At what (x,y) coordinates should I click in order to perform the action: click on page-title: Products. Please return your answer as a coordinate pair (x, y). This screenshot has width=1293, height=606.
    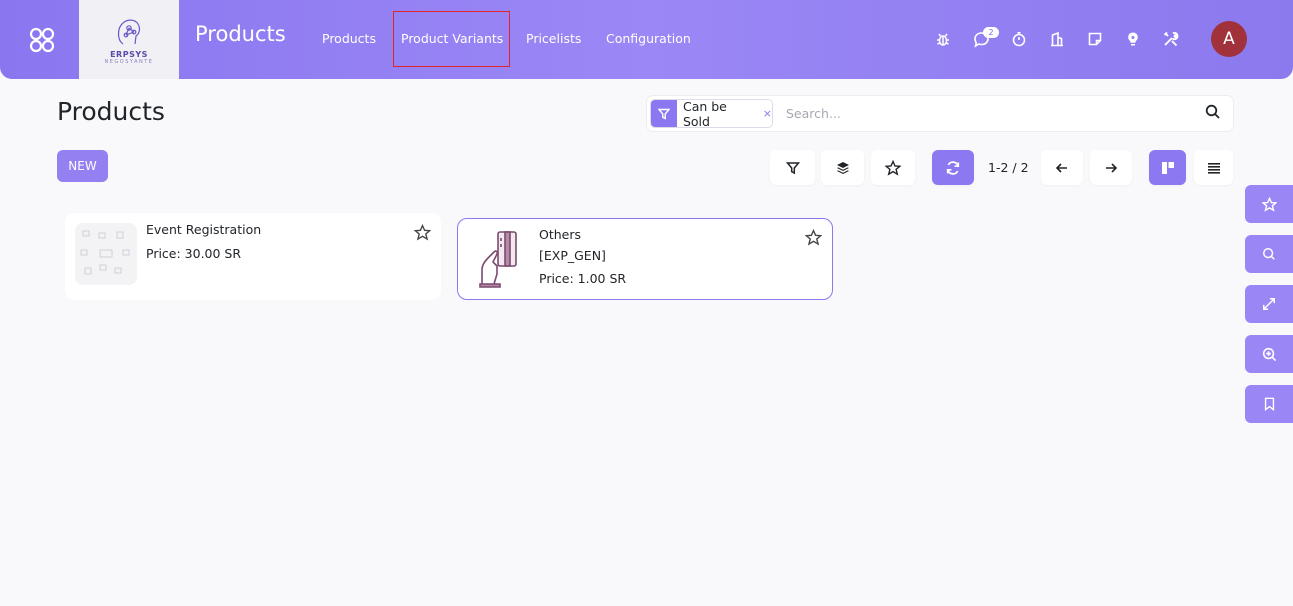
    Looking at the image, I should click on (111, 111).